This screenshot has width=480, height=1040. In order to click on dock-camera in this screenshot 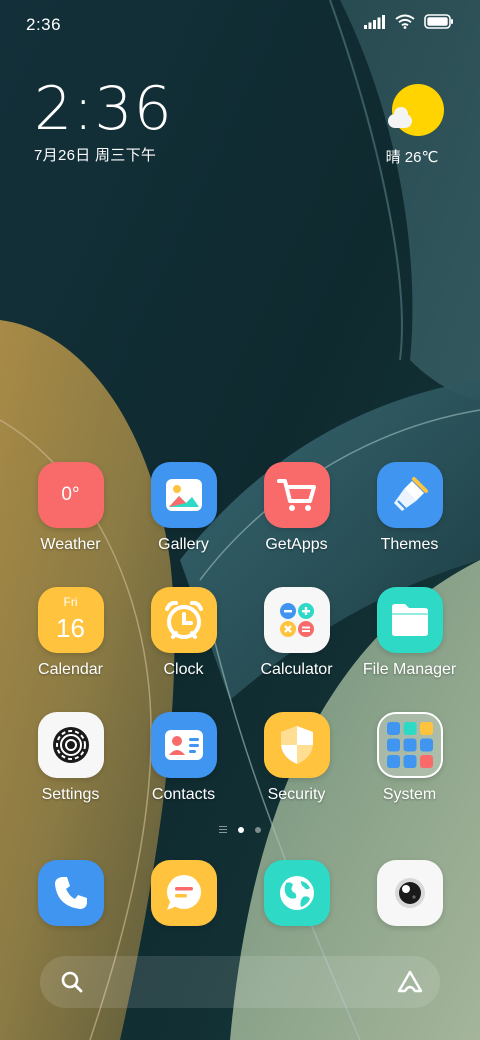, I will do `click(409, 893)`.